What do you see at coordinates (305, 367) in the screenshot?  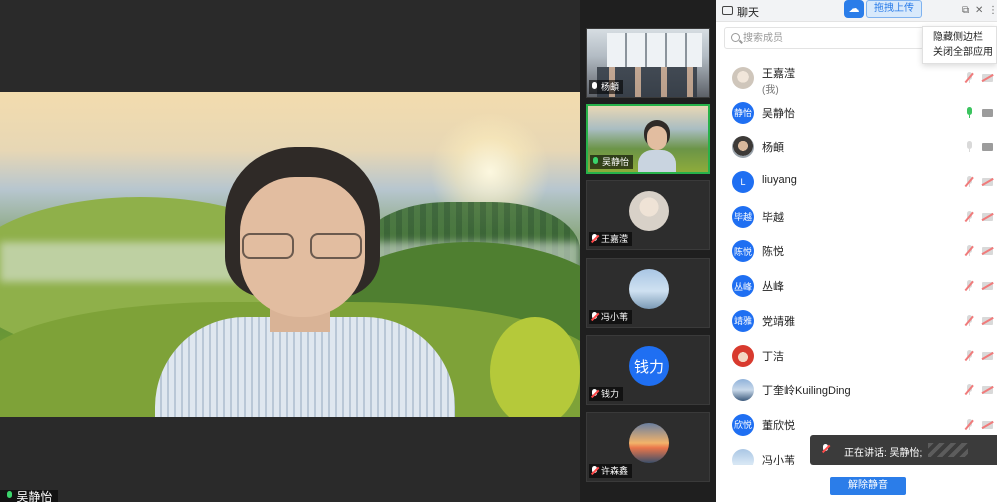 I see `speaker-shirt` at bounding box center [305, 367].